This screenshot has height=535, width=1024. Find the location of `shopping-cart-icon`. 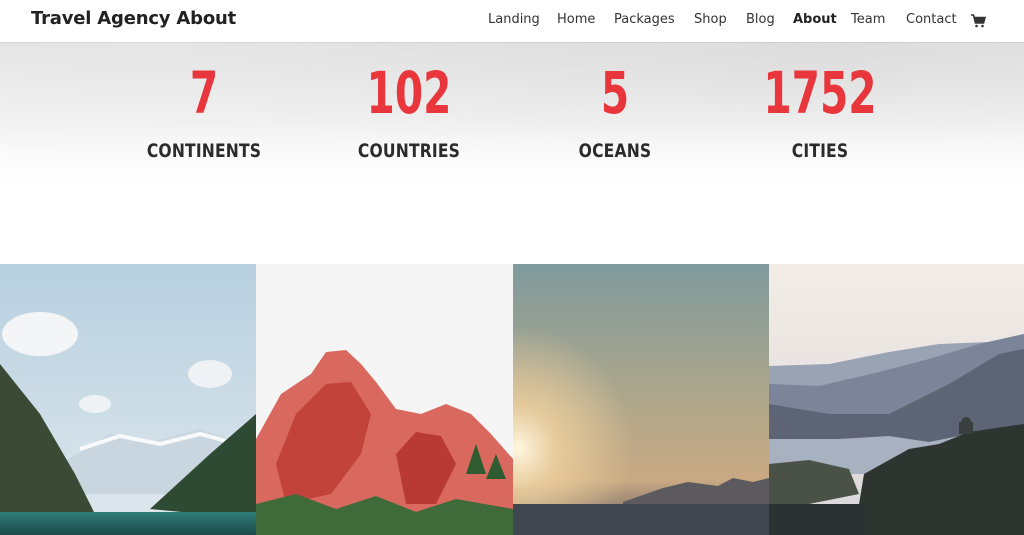

shopping-cart-icon is located at coordinates (978, 21).